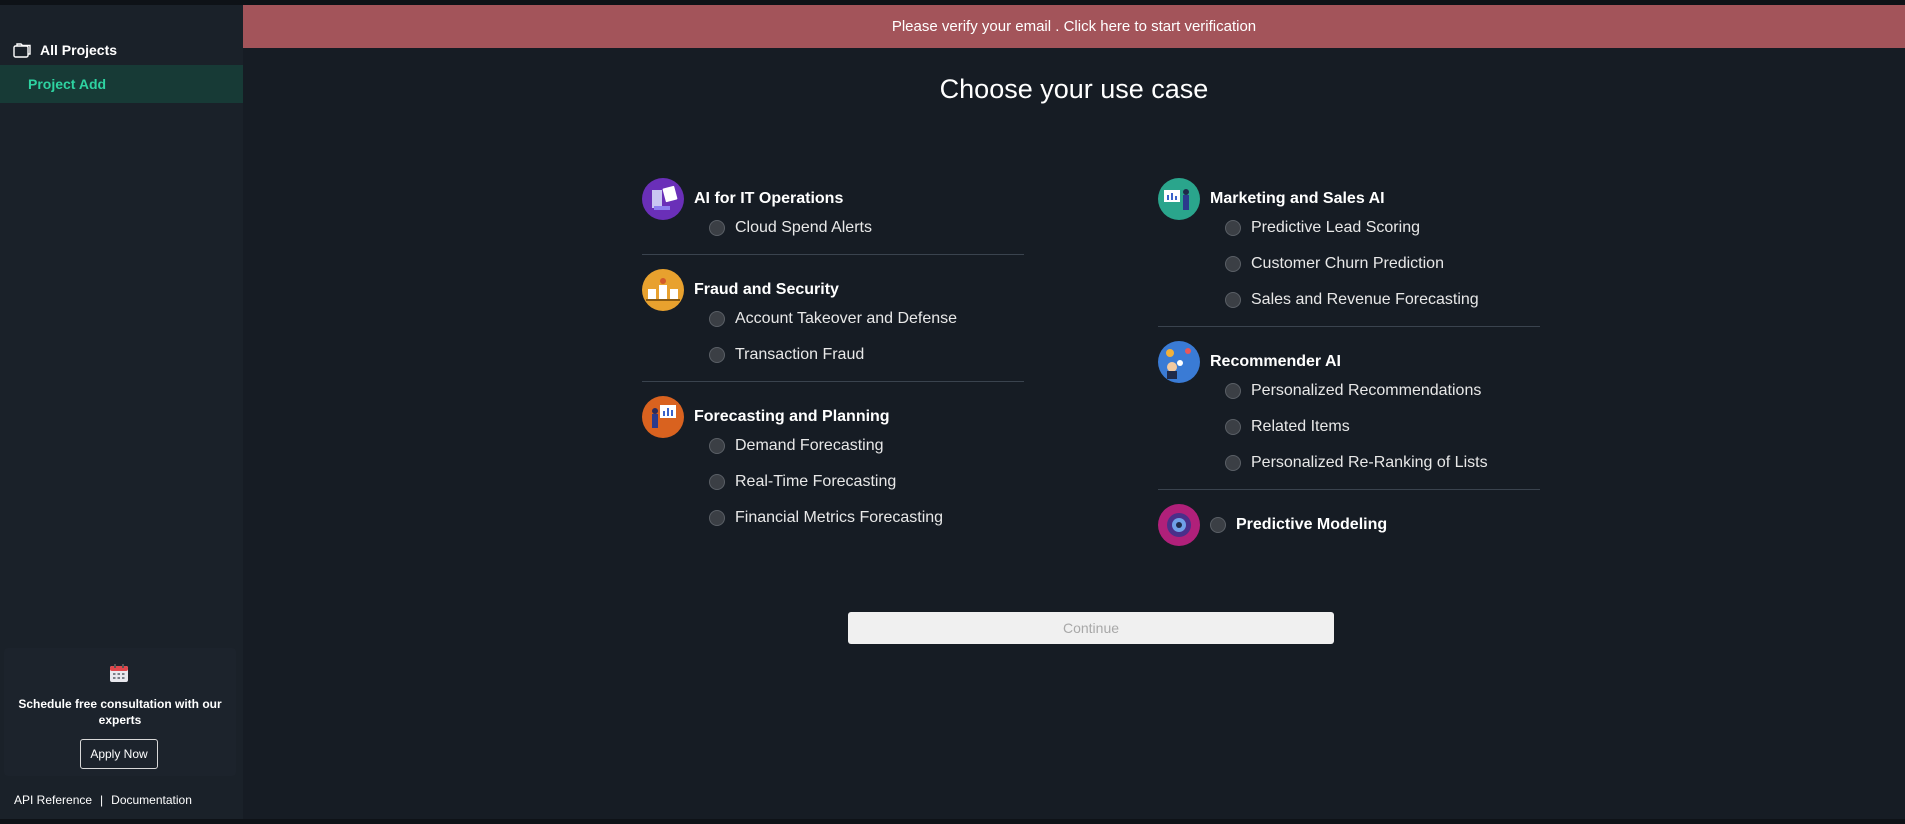  What do you see at coordinates (22, 50) in the screenshot?
I see `folder-icon` at bounding box center [22, 50].